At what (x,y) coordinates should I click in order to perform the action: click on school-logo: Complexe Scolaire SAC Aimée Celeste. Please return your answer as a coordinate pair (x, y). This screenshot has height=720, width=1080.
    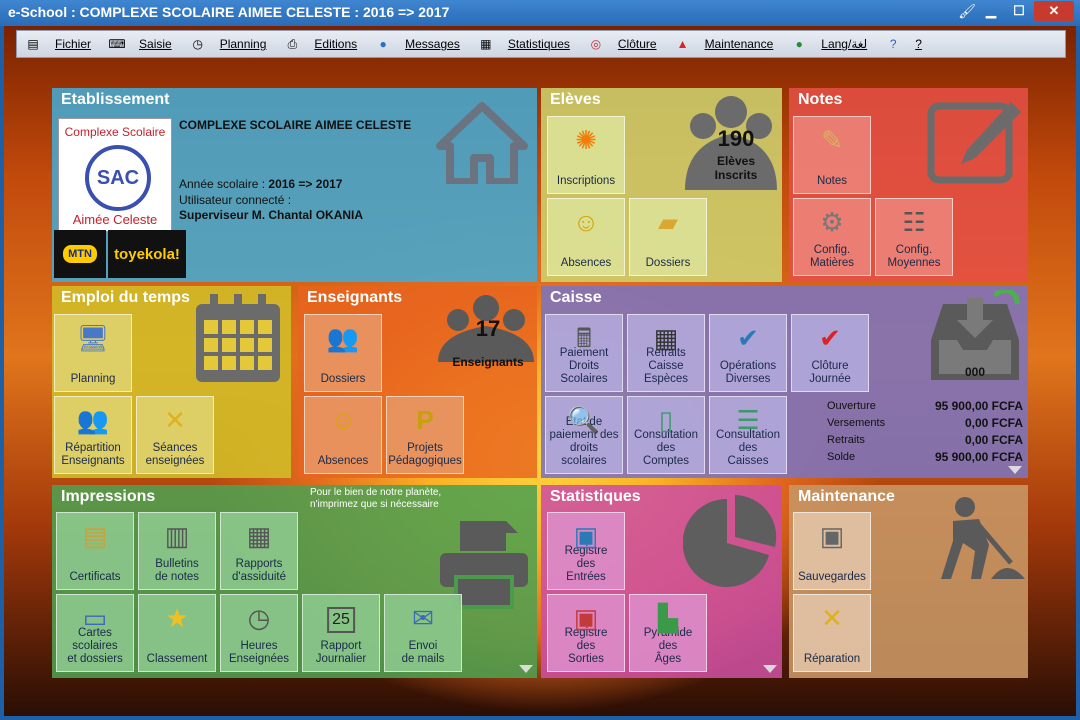
    Looking at the image, I should click on (115, 175).